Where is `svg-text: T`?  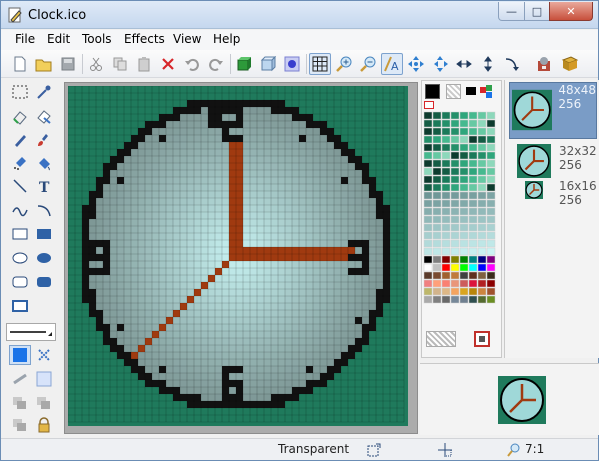 svg-text: T is located at coordinates (44, 187).